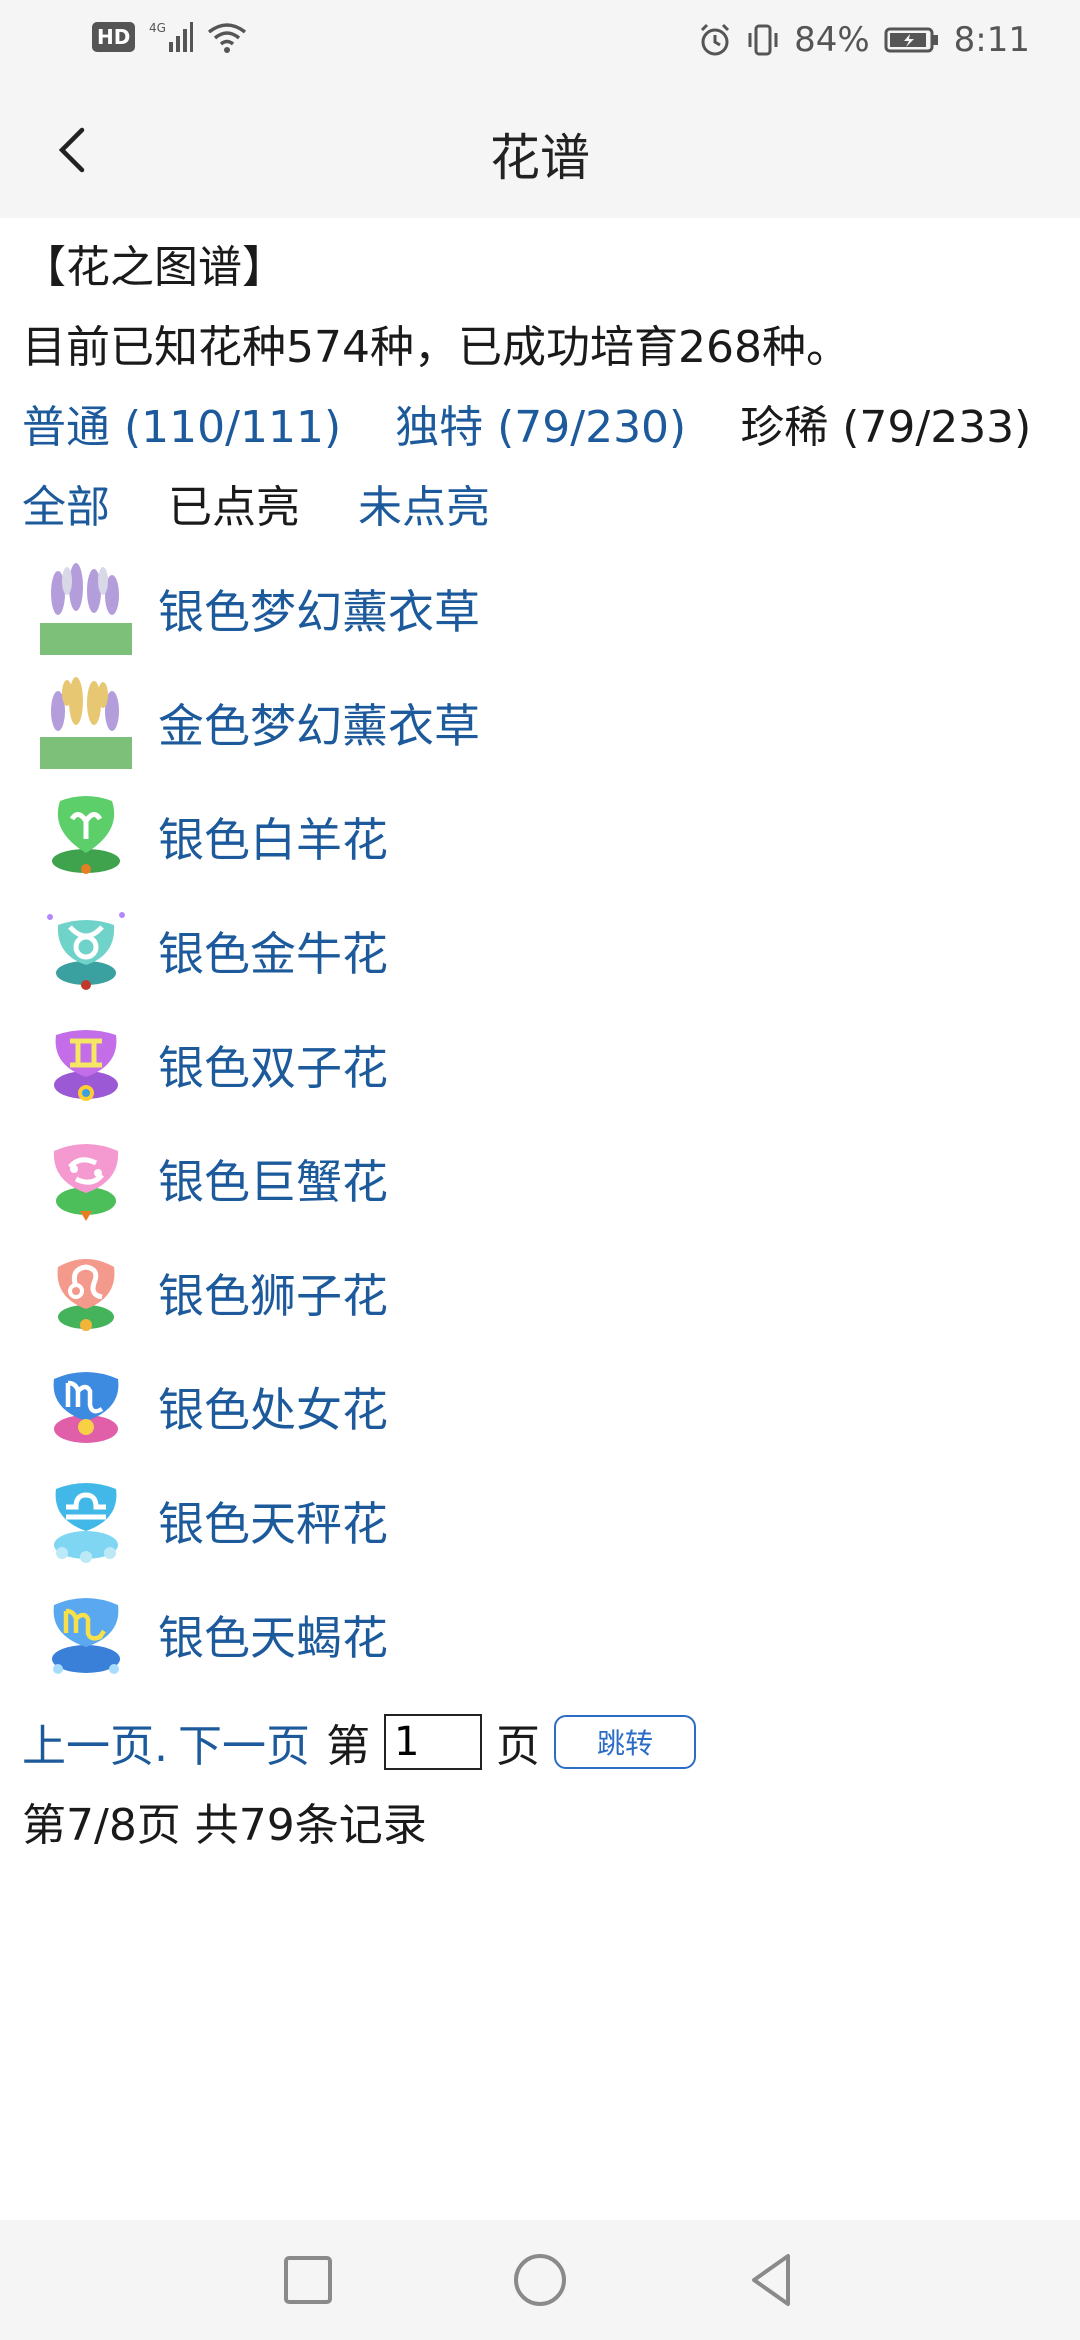 This screenshot has height=2340, width=1080. I want to click on gemini-flower-icon, so click(86, 1065).